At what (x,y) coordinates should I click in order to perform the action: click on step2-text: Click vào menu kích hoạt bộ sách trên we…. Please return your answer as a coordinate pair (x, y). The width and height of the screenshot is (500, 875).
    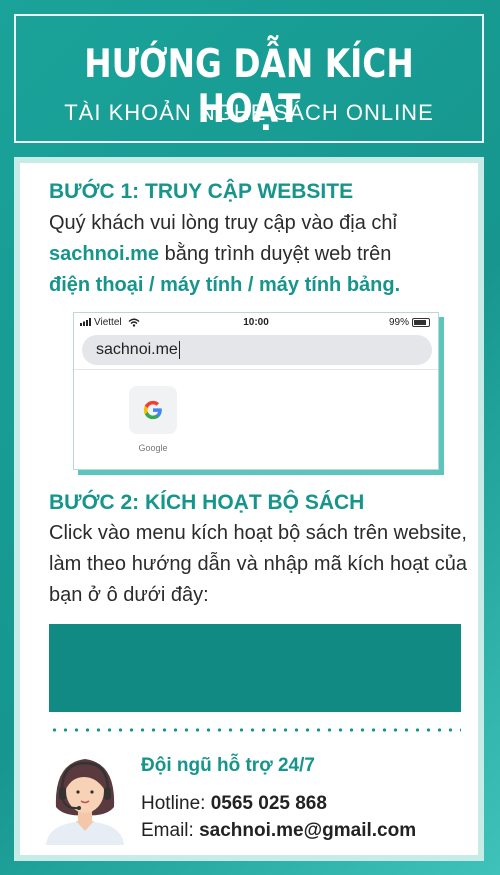
    Looking at the image, I should click on (258, 564).